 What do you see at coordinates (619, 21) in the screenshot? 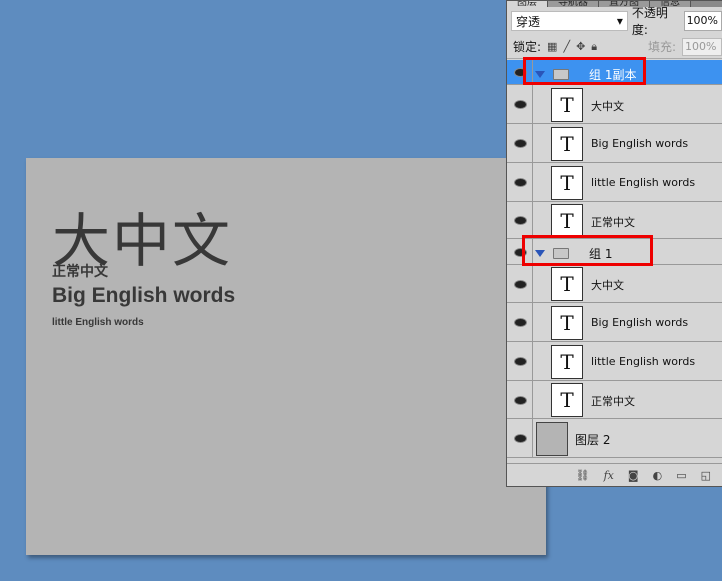
I see `chevron-down-icon: ▾` at bounding box center [619, 21].